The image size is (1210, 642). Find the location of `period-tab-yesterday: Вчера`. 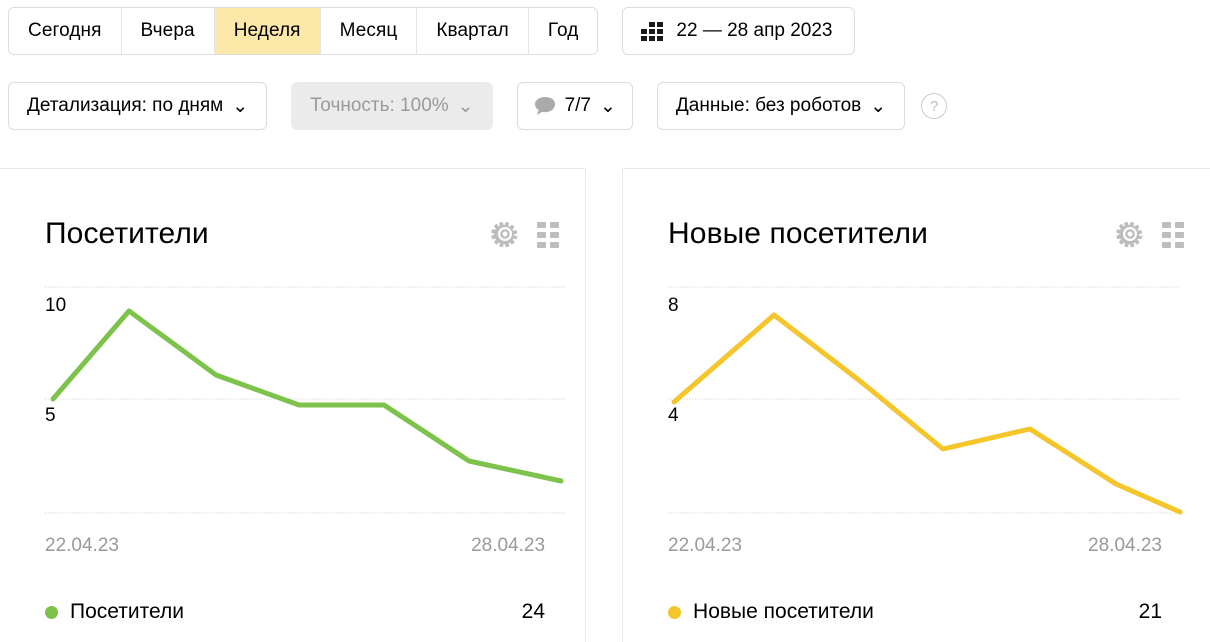

period-tab-yesterday: Вчера is located at coordinates (168, 31).